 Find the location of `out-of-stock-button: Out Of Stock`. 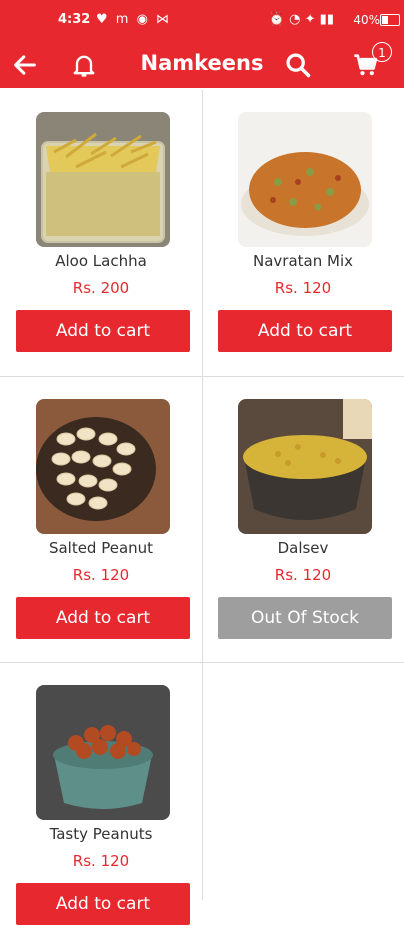

out-of-stock-button: Out Of Stock is located at coordinates (305, 618).